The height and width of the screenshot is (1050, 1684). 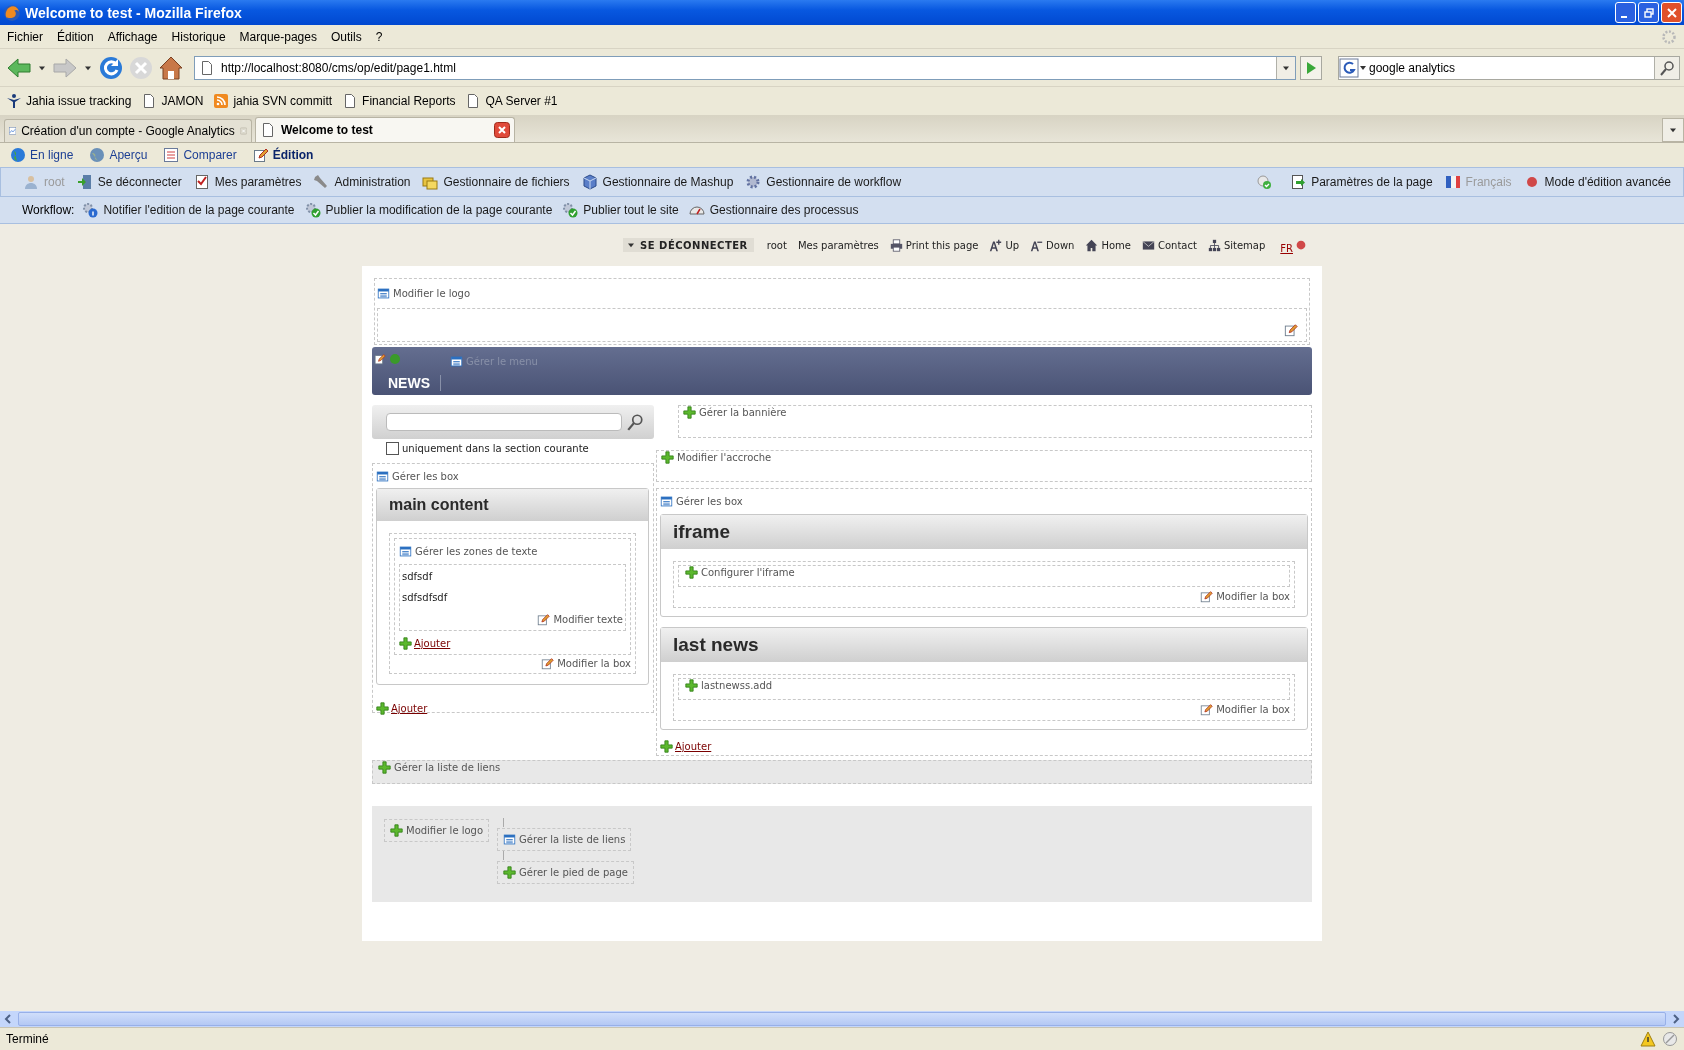 I want to click on user-icon, so click(x=31, y=182).